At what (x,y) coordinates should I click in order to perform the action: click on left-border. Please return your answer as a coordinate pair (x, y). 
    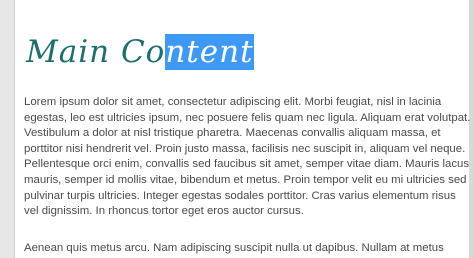
    Looking at the image, I should click on (7, 129).